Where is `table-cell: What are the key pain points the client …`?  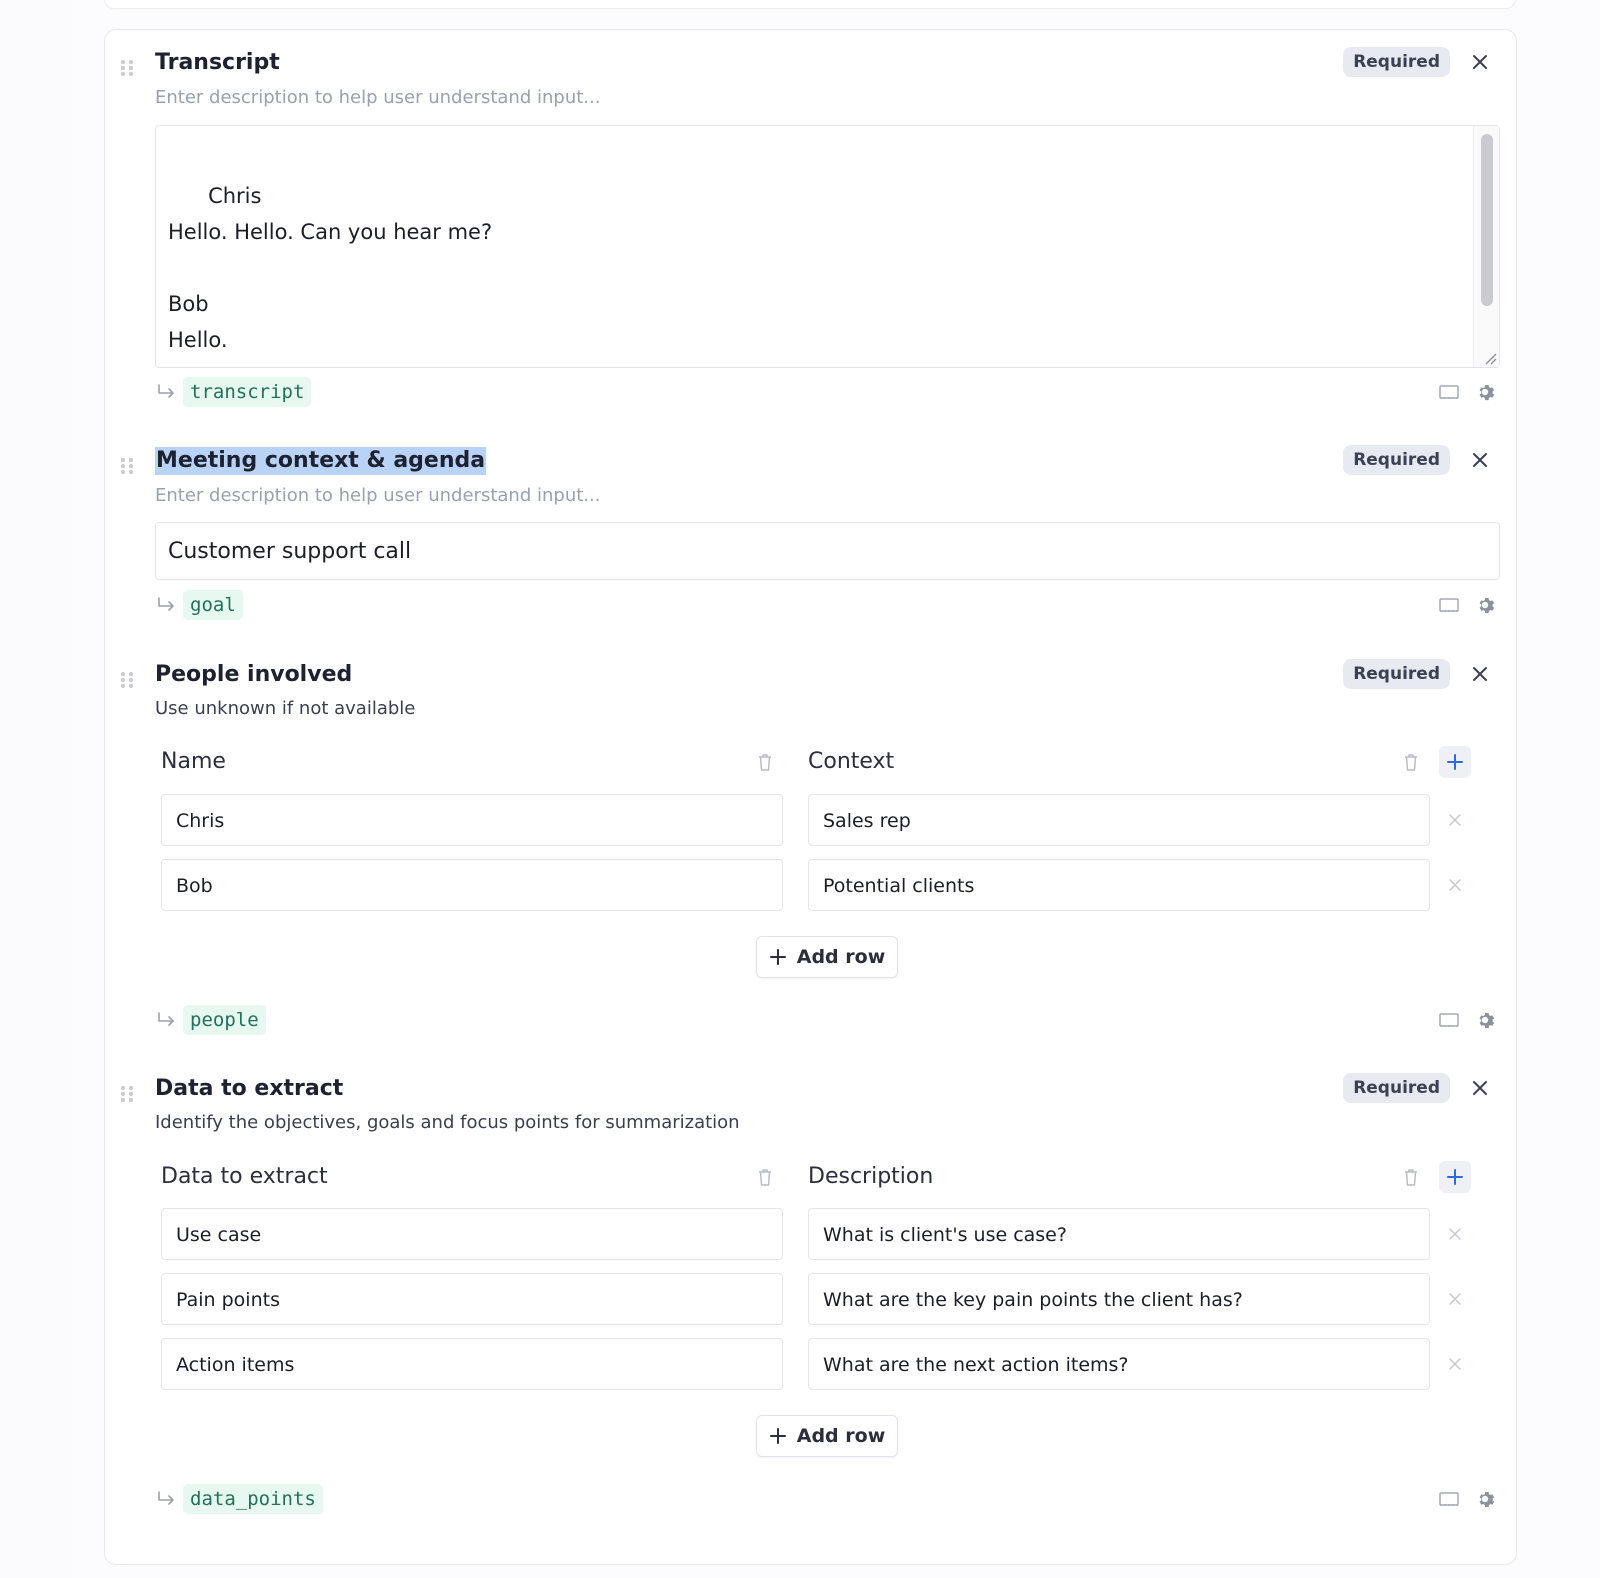
table-cell: What are the key pain points the client … is located at coordinates (1119, 1299).